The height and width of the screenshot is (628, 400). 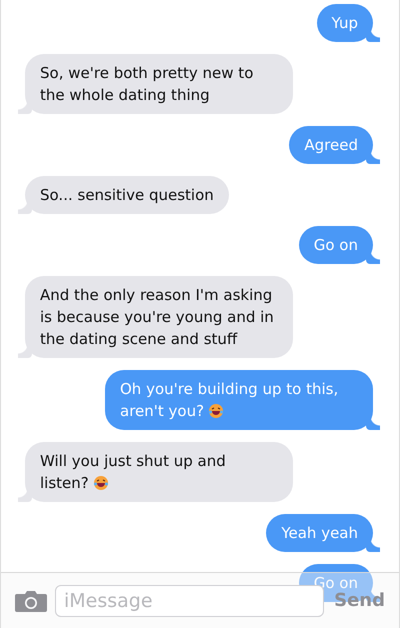 What do you see at coordinates (155, 472) in the screenshot?
I see `received-message: Will you just shut up and listen?` at bounding box center [155, 472].